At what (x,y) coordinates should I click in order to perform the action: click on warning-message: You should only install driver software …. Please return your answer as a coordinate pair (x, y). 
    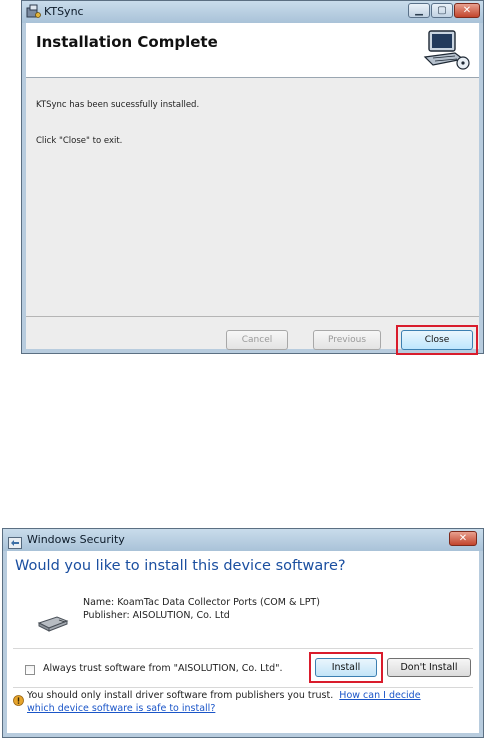
    Looking at the image, I should click on (237, 702).